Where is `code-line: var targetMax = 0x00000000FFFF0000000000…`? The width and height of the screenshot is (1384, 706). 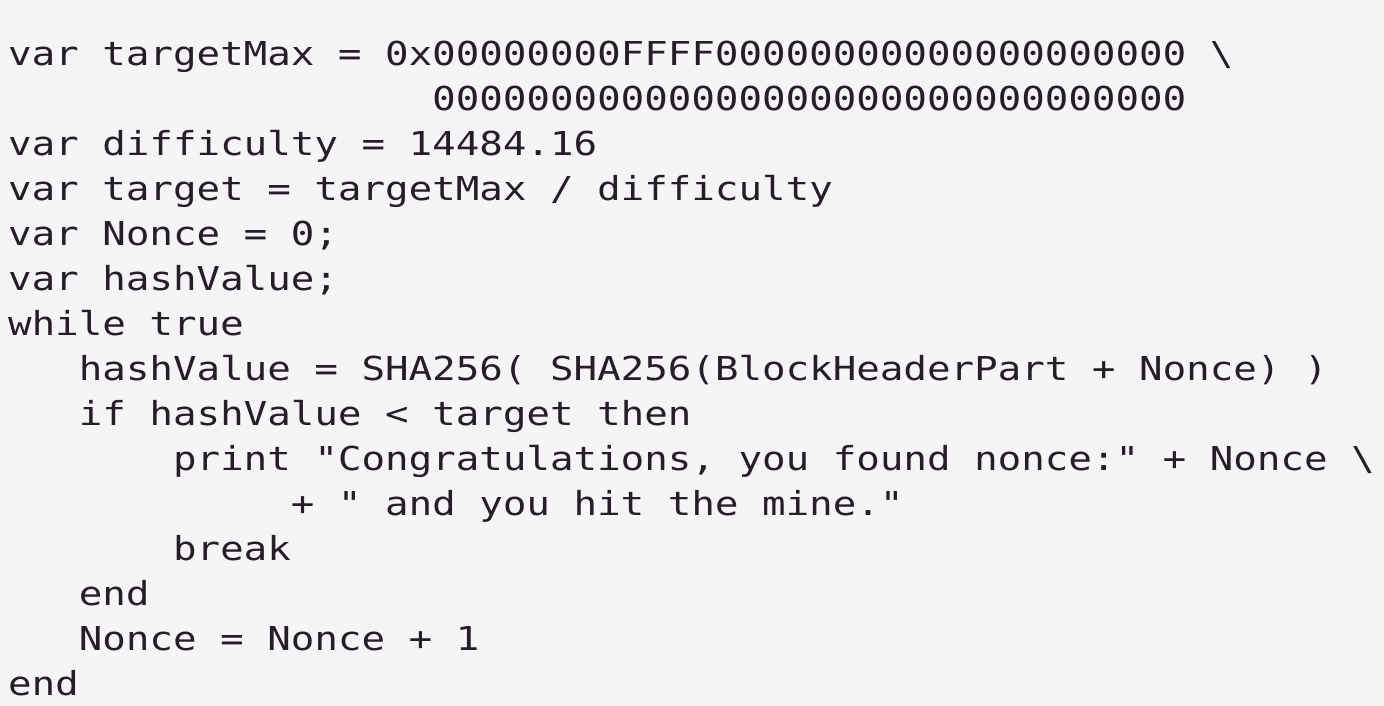 code-line: var targetMax = 0x00000000FFFF0000000000… is located at coordinates (621, 53).